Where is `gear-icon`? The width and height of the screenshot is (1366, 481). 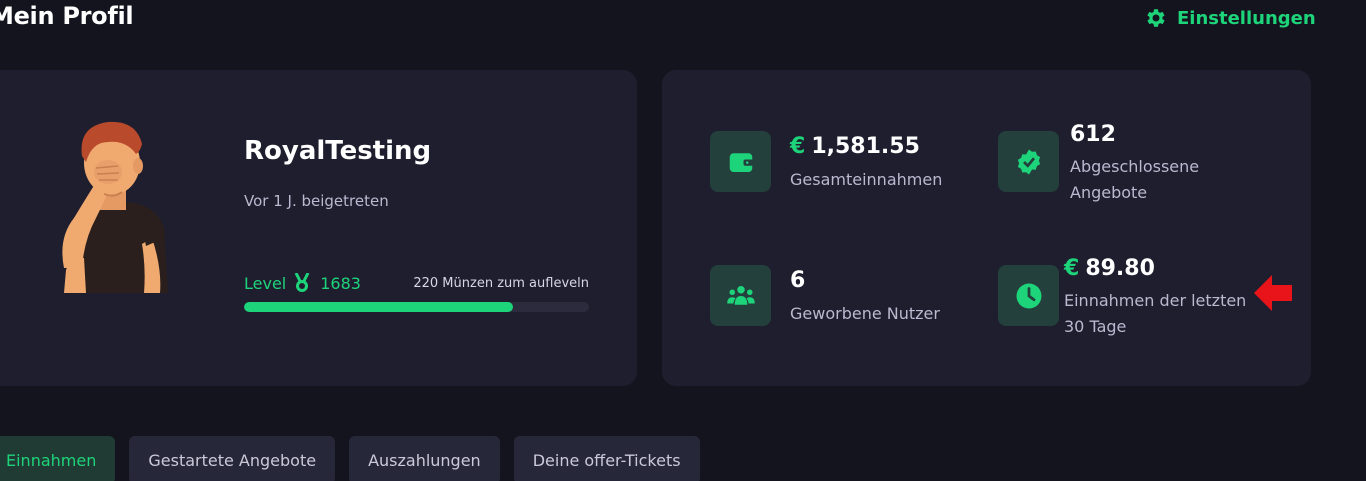
gear-icon is located at coordinates (1156, 18).